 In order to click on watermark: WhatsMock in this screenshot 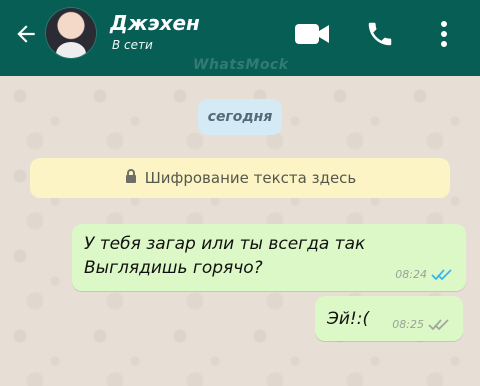, I will do `click(241, 65)`.